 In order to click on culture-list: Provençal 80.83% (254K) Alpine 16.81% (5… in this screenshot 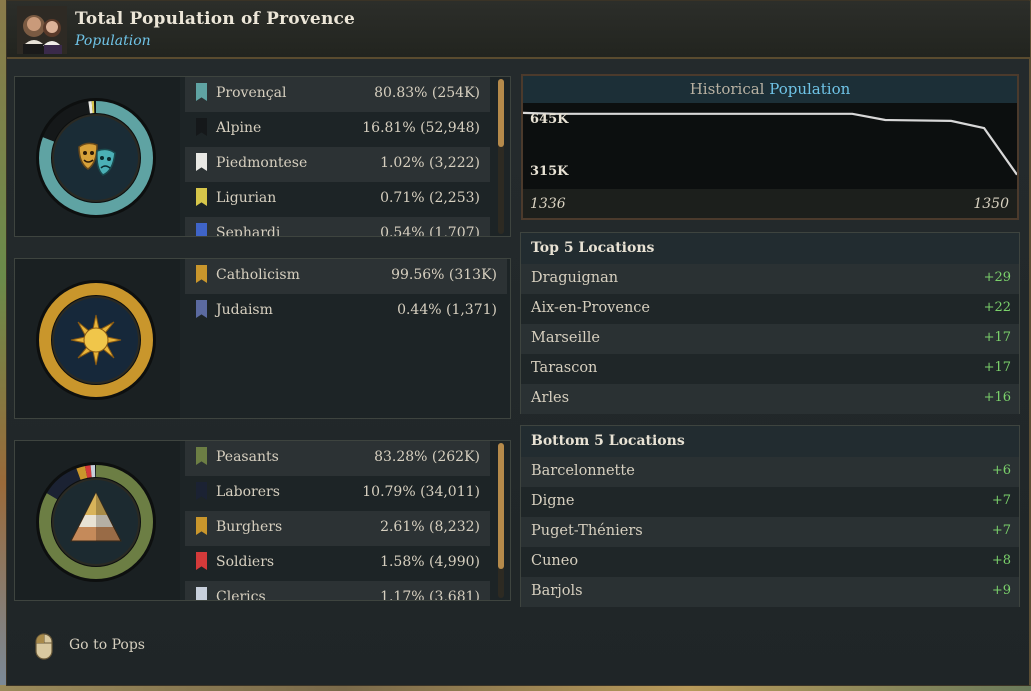, I will do `click(337, 156)`.